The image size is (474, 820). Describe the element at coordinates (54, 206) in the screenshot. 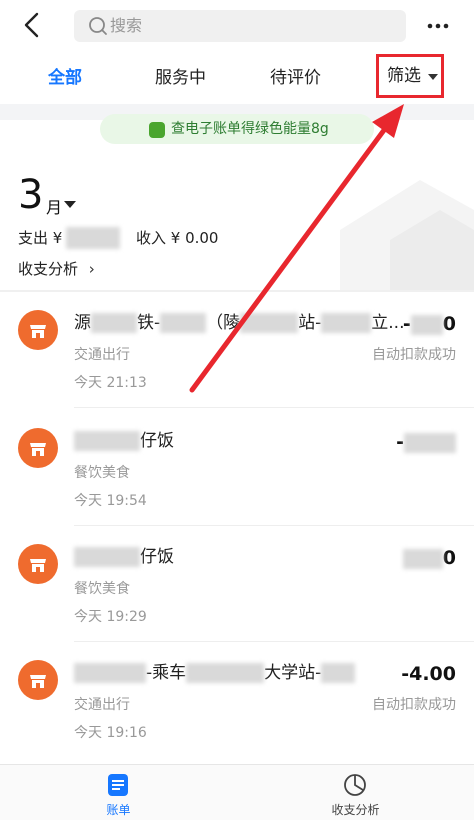

I see `month-unit: 月` at that location.